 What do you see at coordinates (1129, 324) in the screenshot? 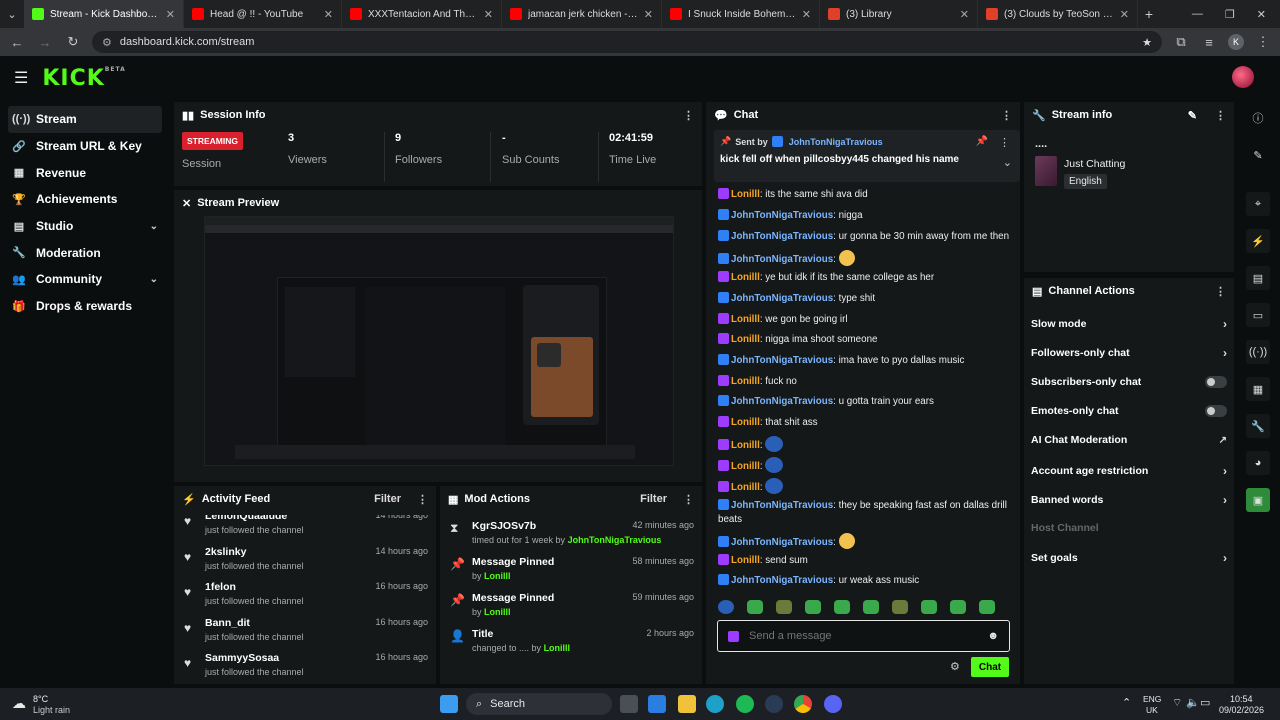
I see `channel-action-slow-mode: Slow mode ›` at bounding box center [1129, 324].